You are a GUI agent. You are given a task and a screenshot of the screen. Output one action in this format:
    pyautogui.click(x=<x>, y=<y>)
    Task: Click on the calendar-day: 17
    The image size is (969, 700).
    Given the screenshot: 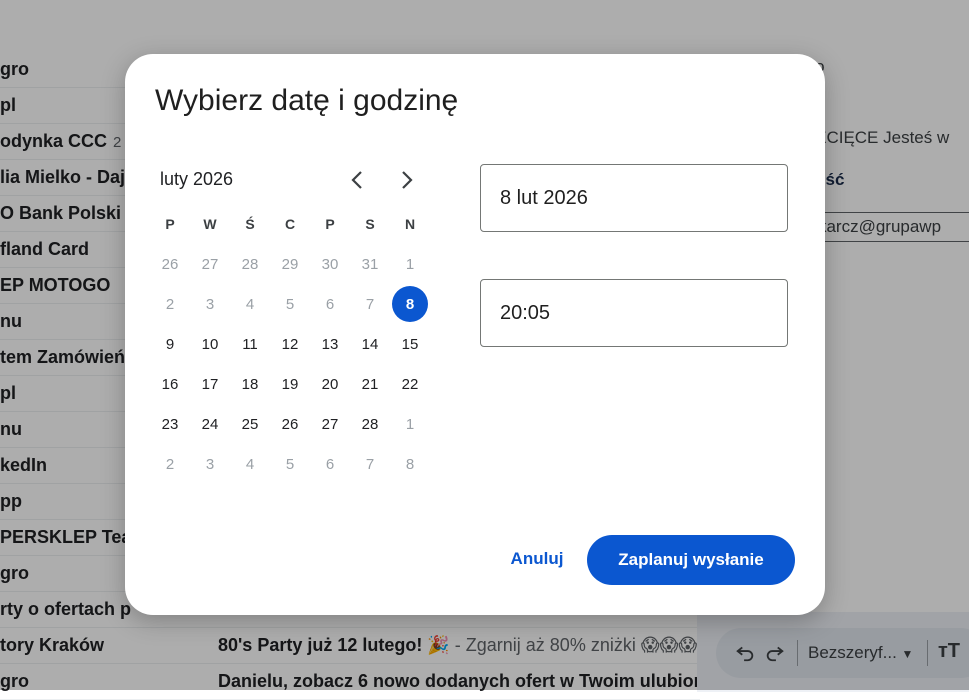 What is the action you would take?
    pyautogui.click(x=210, y=384)
    